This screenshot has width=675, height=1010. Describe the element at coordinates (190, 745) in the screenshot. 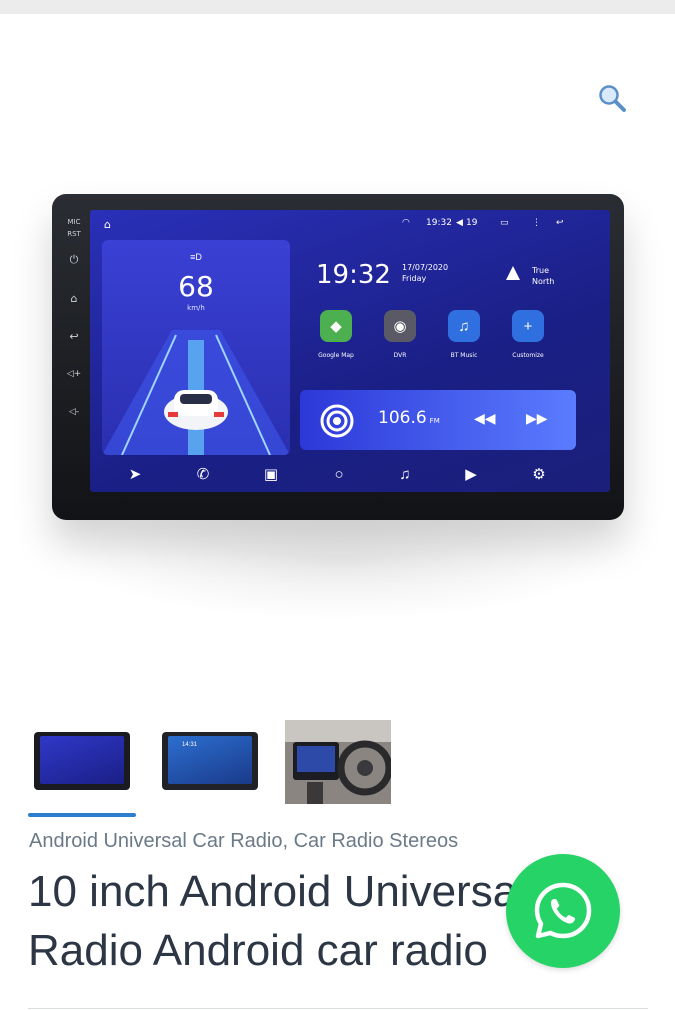

I see `thumbnail-time: 14:31` at that location.